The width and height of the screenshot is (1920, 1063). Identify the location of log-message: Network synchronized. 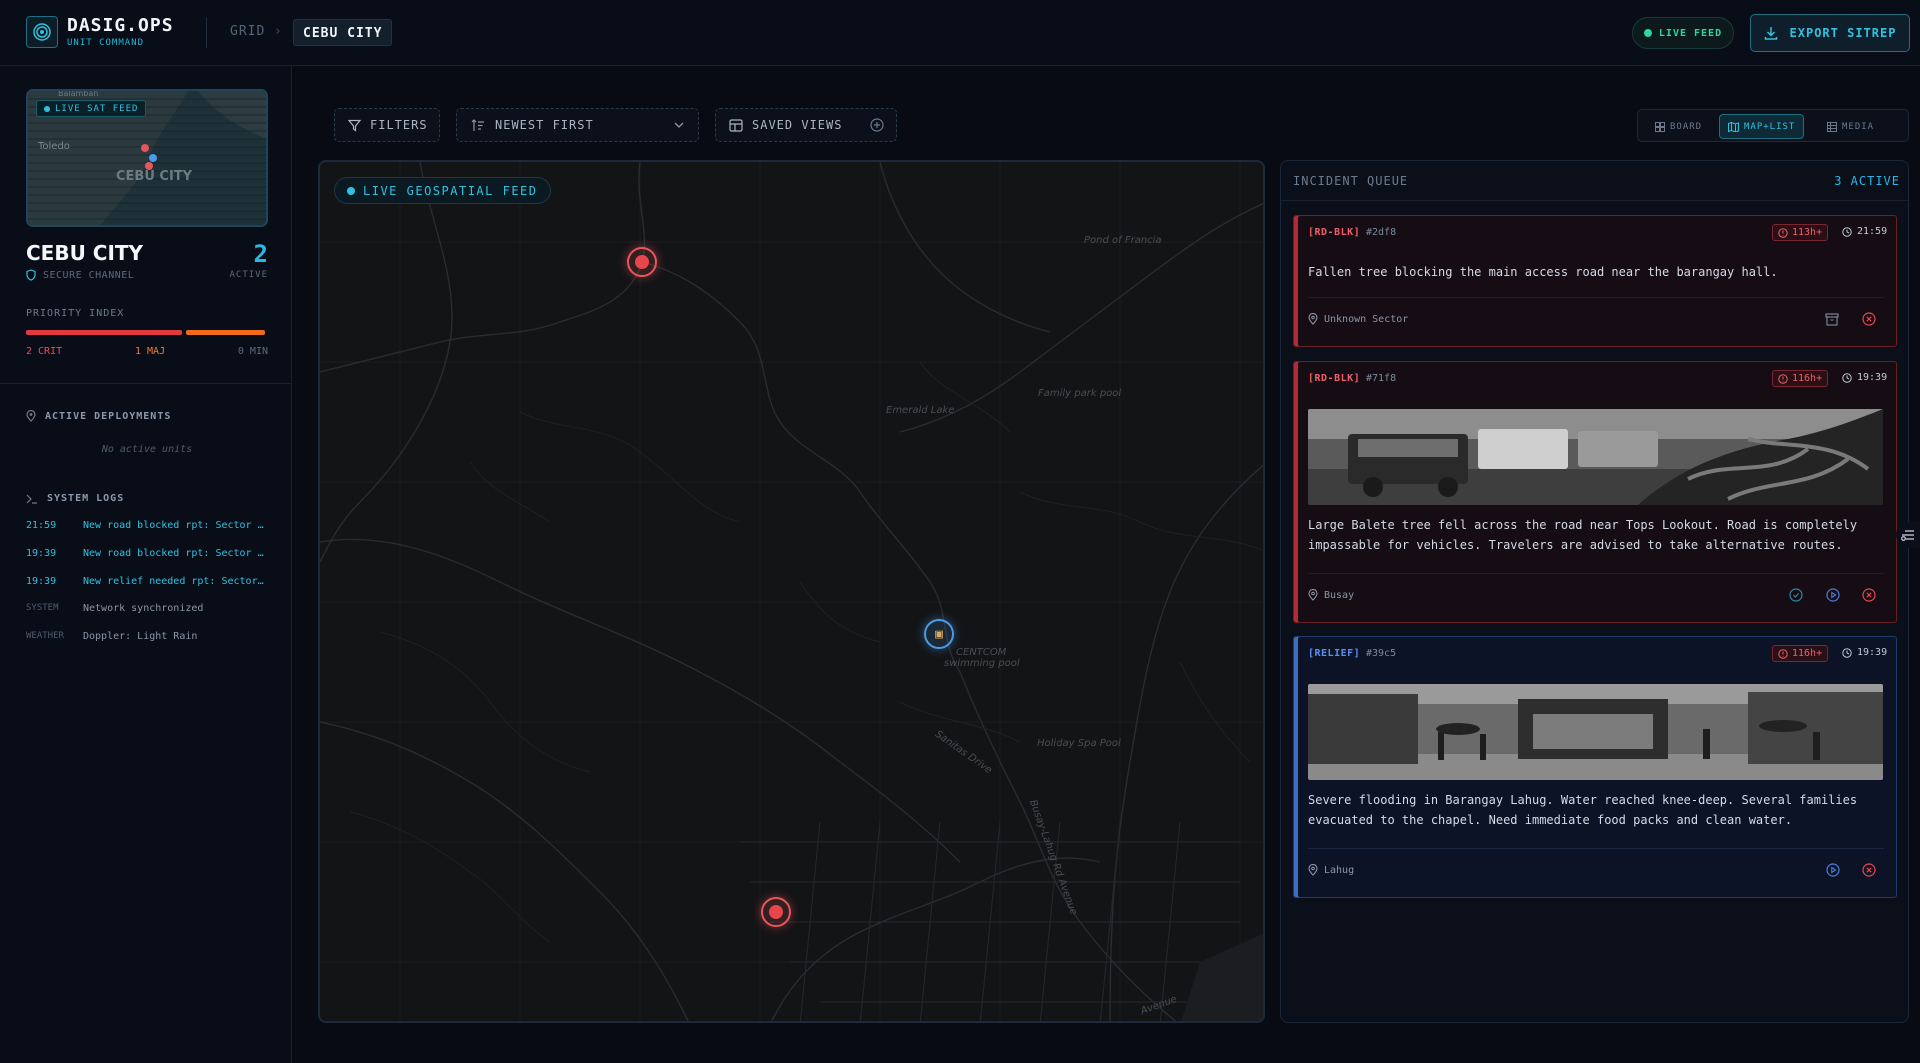
(143, 608).